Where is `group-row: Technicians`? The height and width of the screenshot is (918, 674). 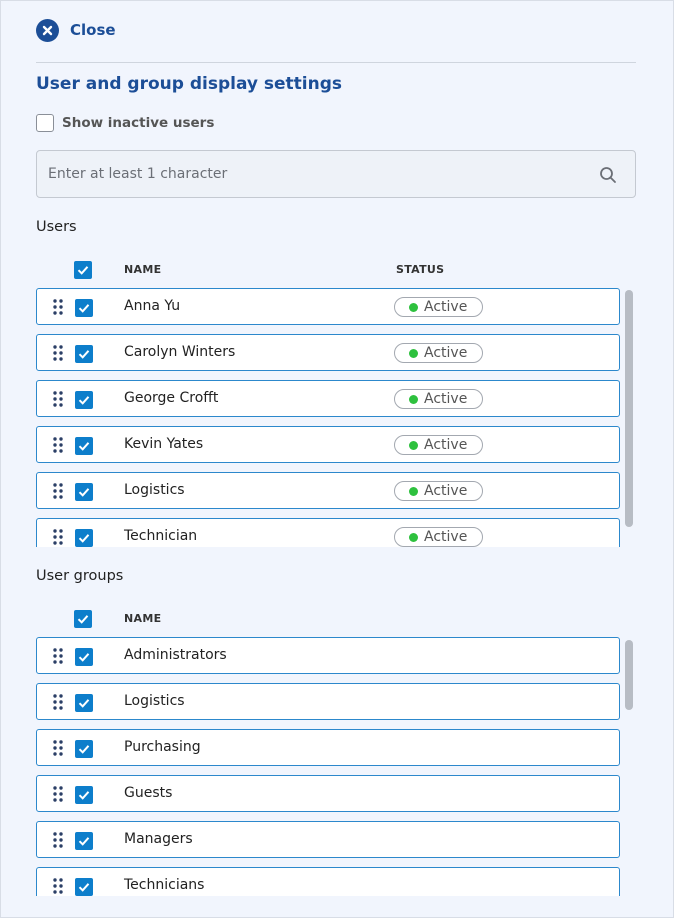 group-row: Technicians is located at coordinates (328, 881).